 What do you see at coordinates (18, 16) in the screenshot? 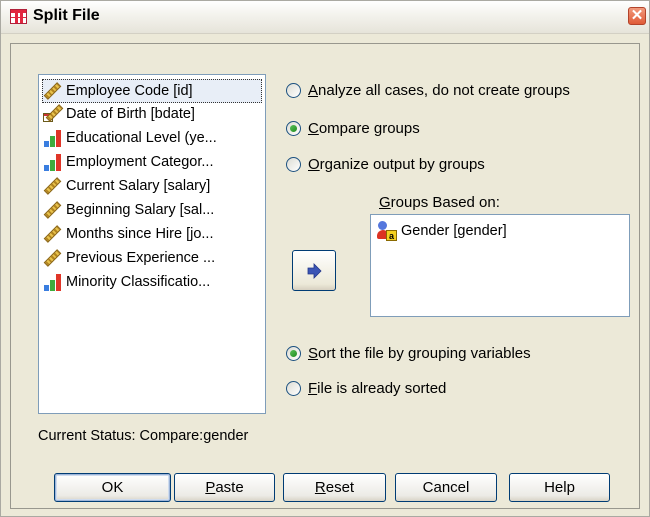
I see `data-table-icon` at bounding box center [18, 16].